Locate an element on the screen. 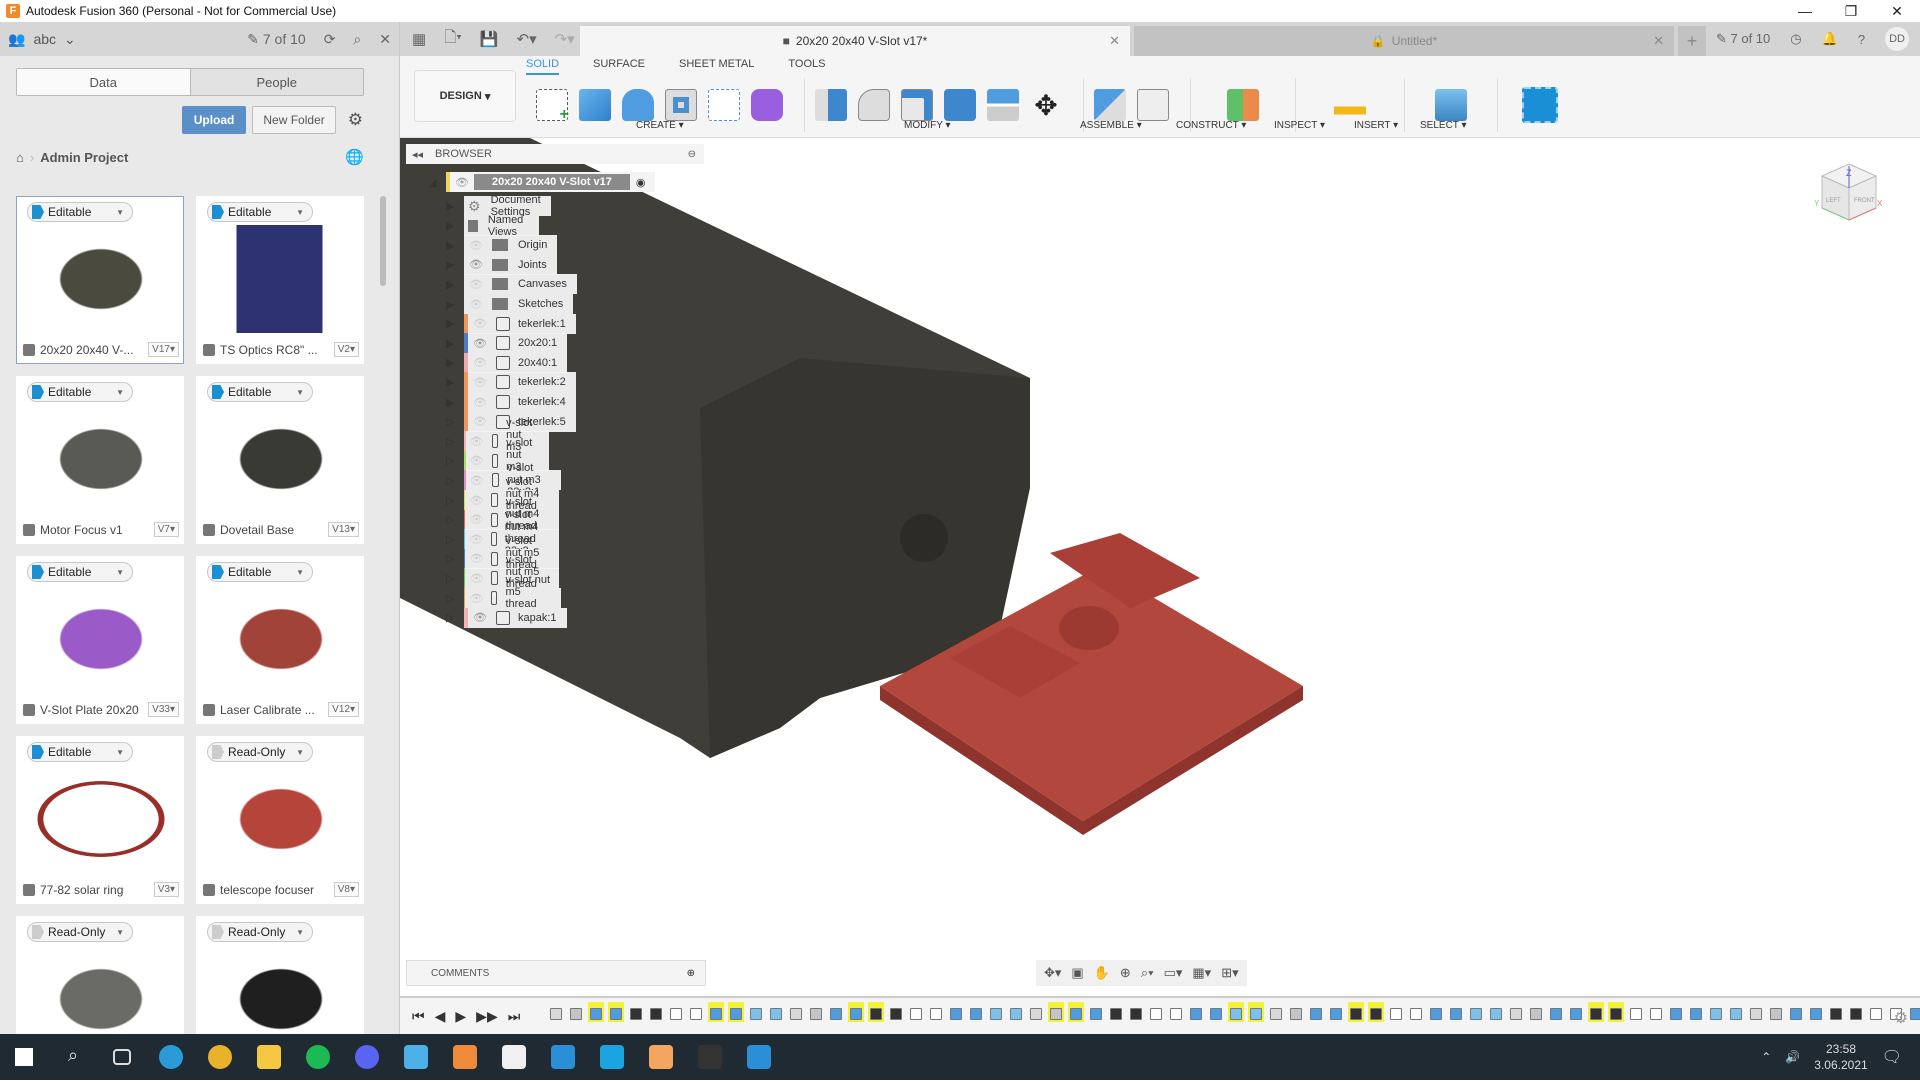 The width and height of the screenshot is (1920, 1084). joint-icon is located at coordinates (1153, 105).